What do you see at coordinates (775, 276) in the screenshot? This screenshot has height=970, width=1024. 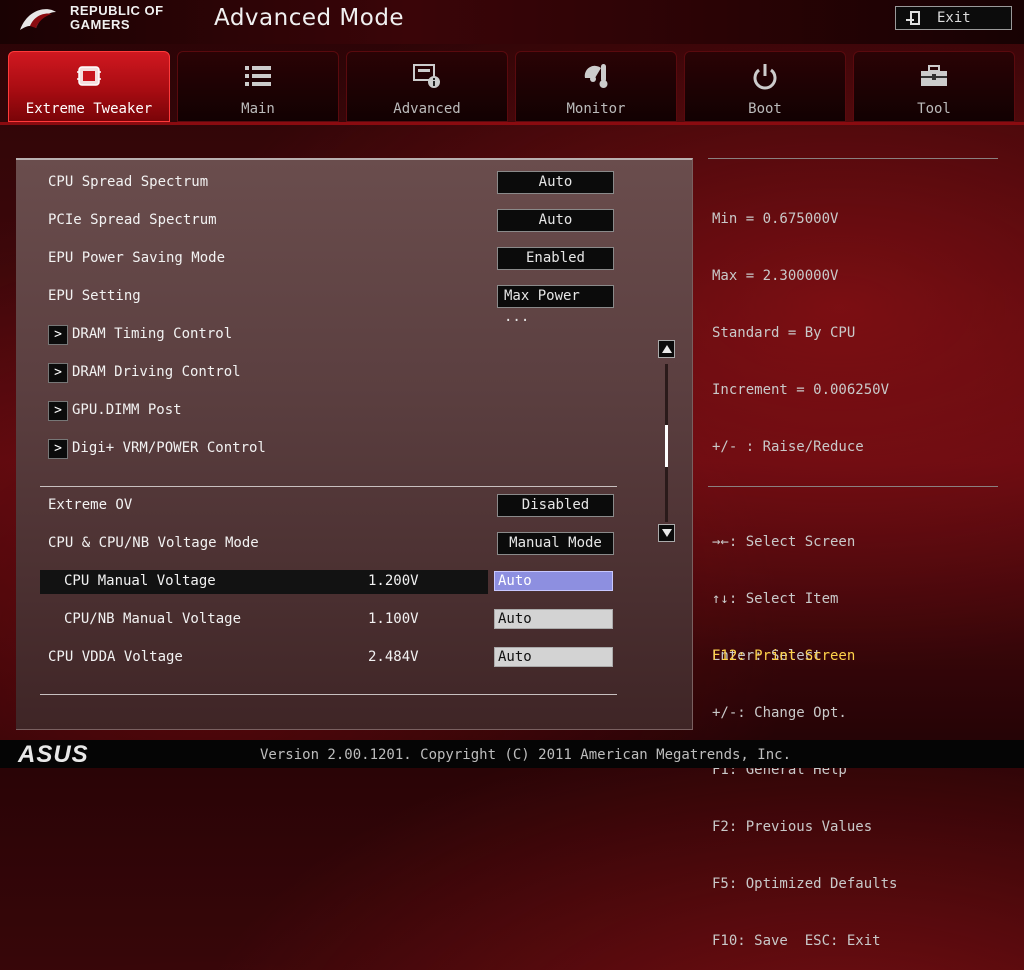 I see `help-line: Max = 2.300000V` at bounding box center [775, 276].